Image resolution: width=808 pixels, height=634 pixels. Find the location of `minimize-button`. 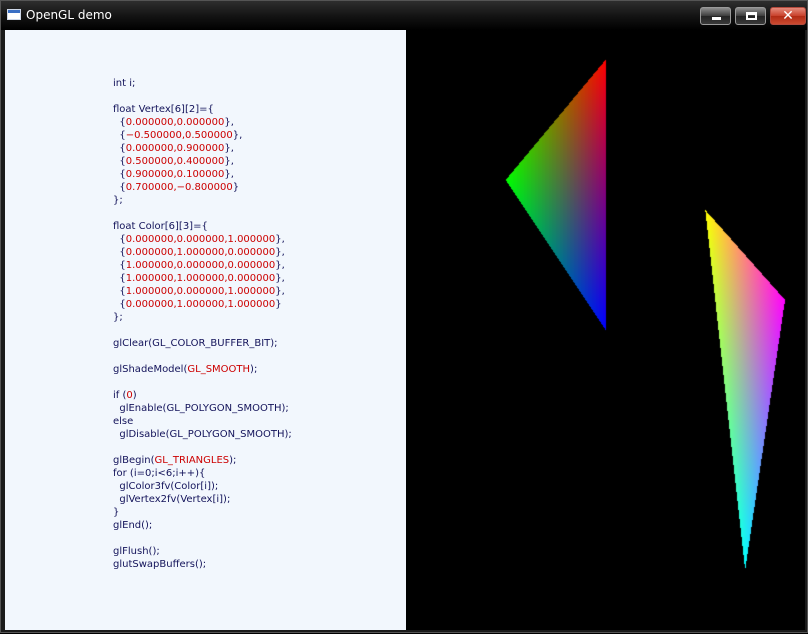

minimize-button is located at coordinates (715, 16).